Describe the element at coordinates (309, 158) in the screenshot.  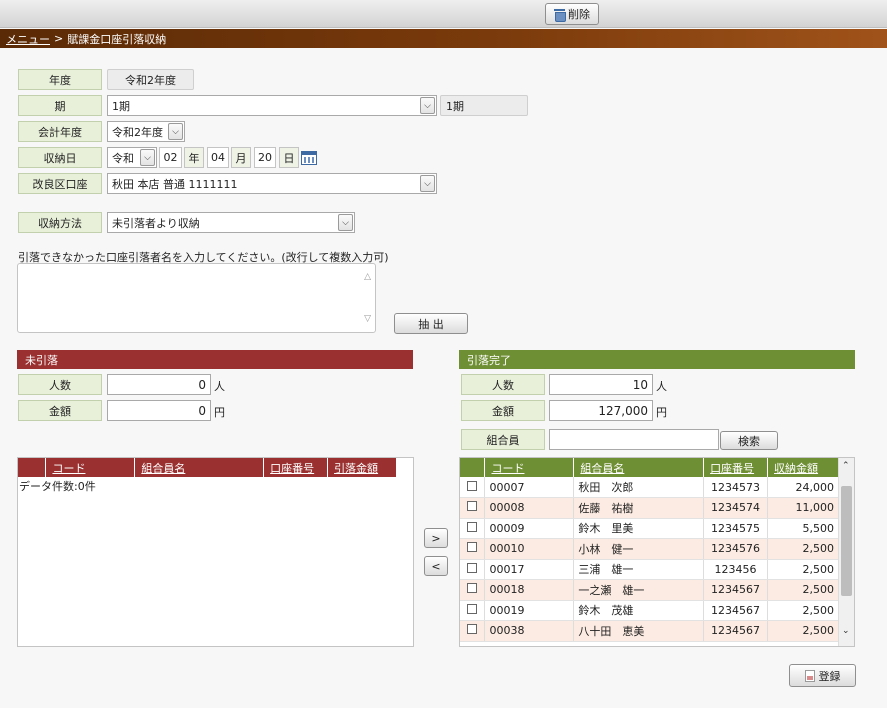
I see `calendar-icon` at that location.